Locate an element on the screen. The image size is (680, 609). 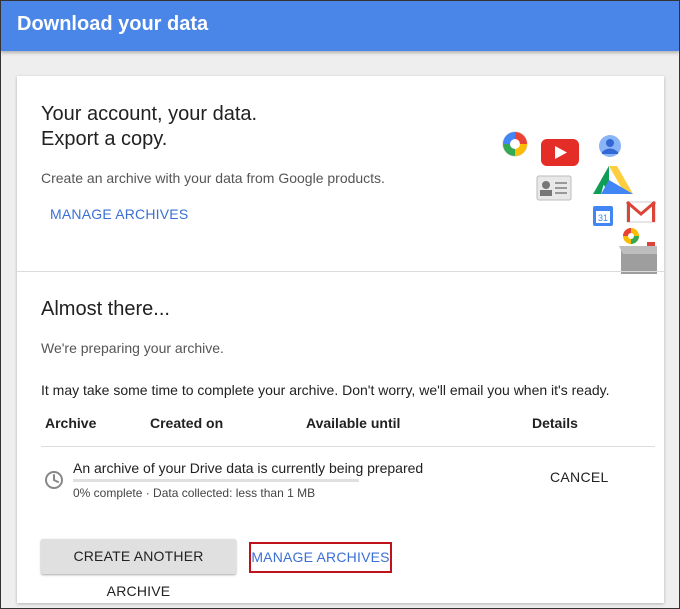
profile-icon is located at coordinates (610, 146).